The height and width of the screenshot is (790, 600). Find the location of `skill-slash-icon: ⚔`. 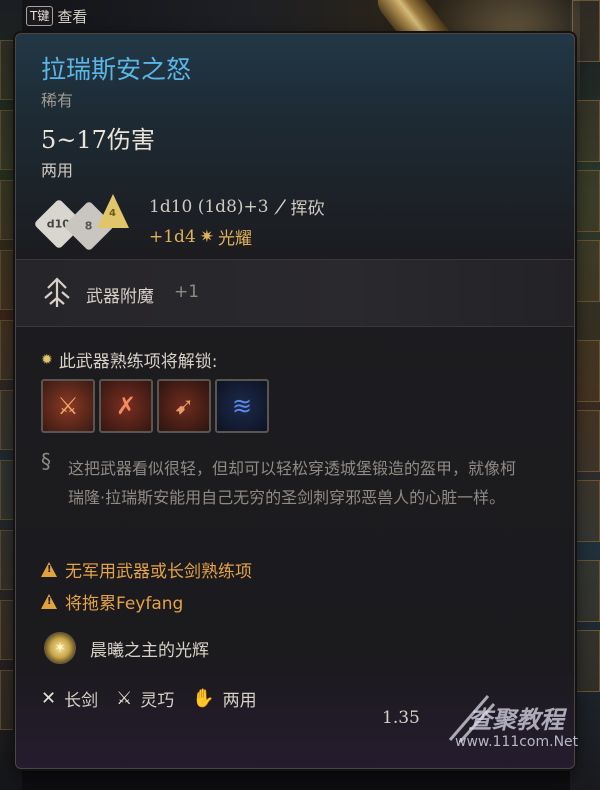

skill-slash-icon: ⚔ is located at coordinates (68, 406).